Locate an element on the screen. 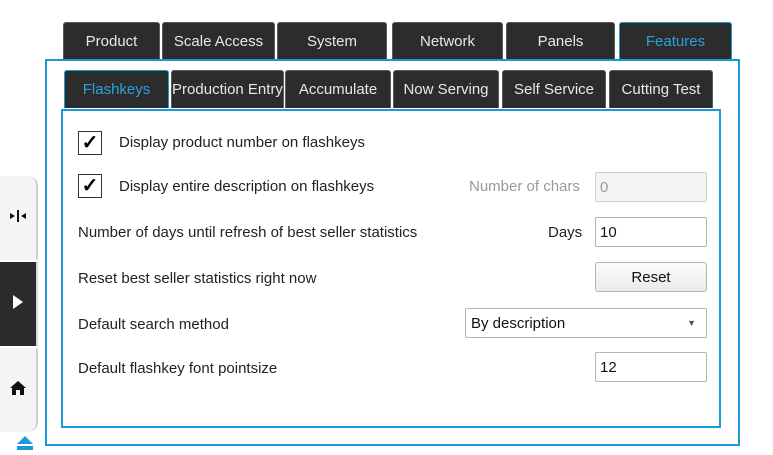 This screenshot has height=455, width=773. tab-product: Product is located at coordinates (111, 40).